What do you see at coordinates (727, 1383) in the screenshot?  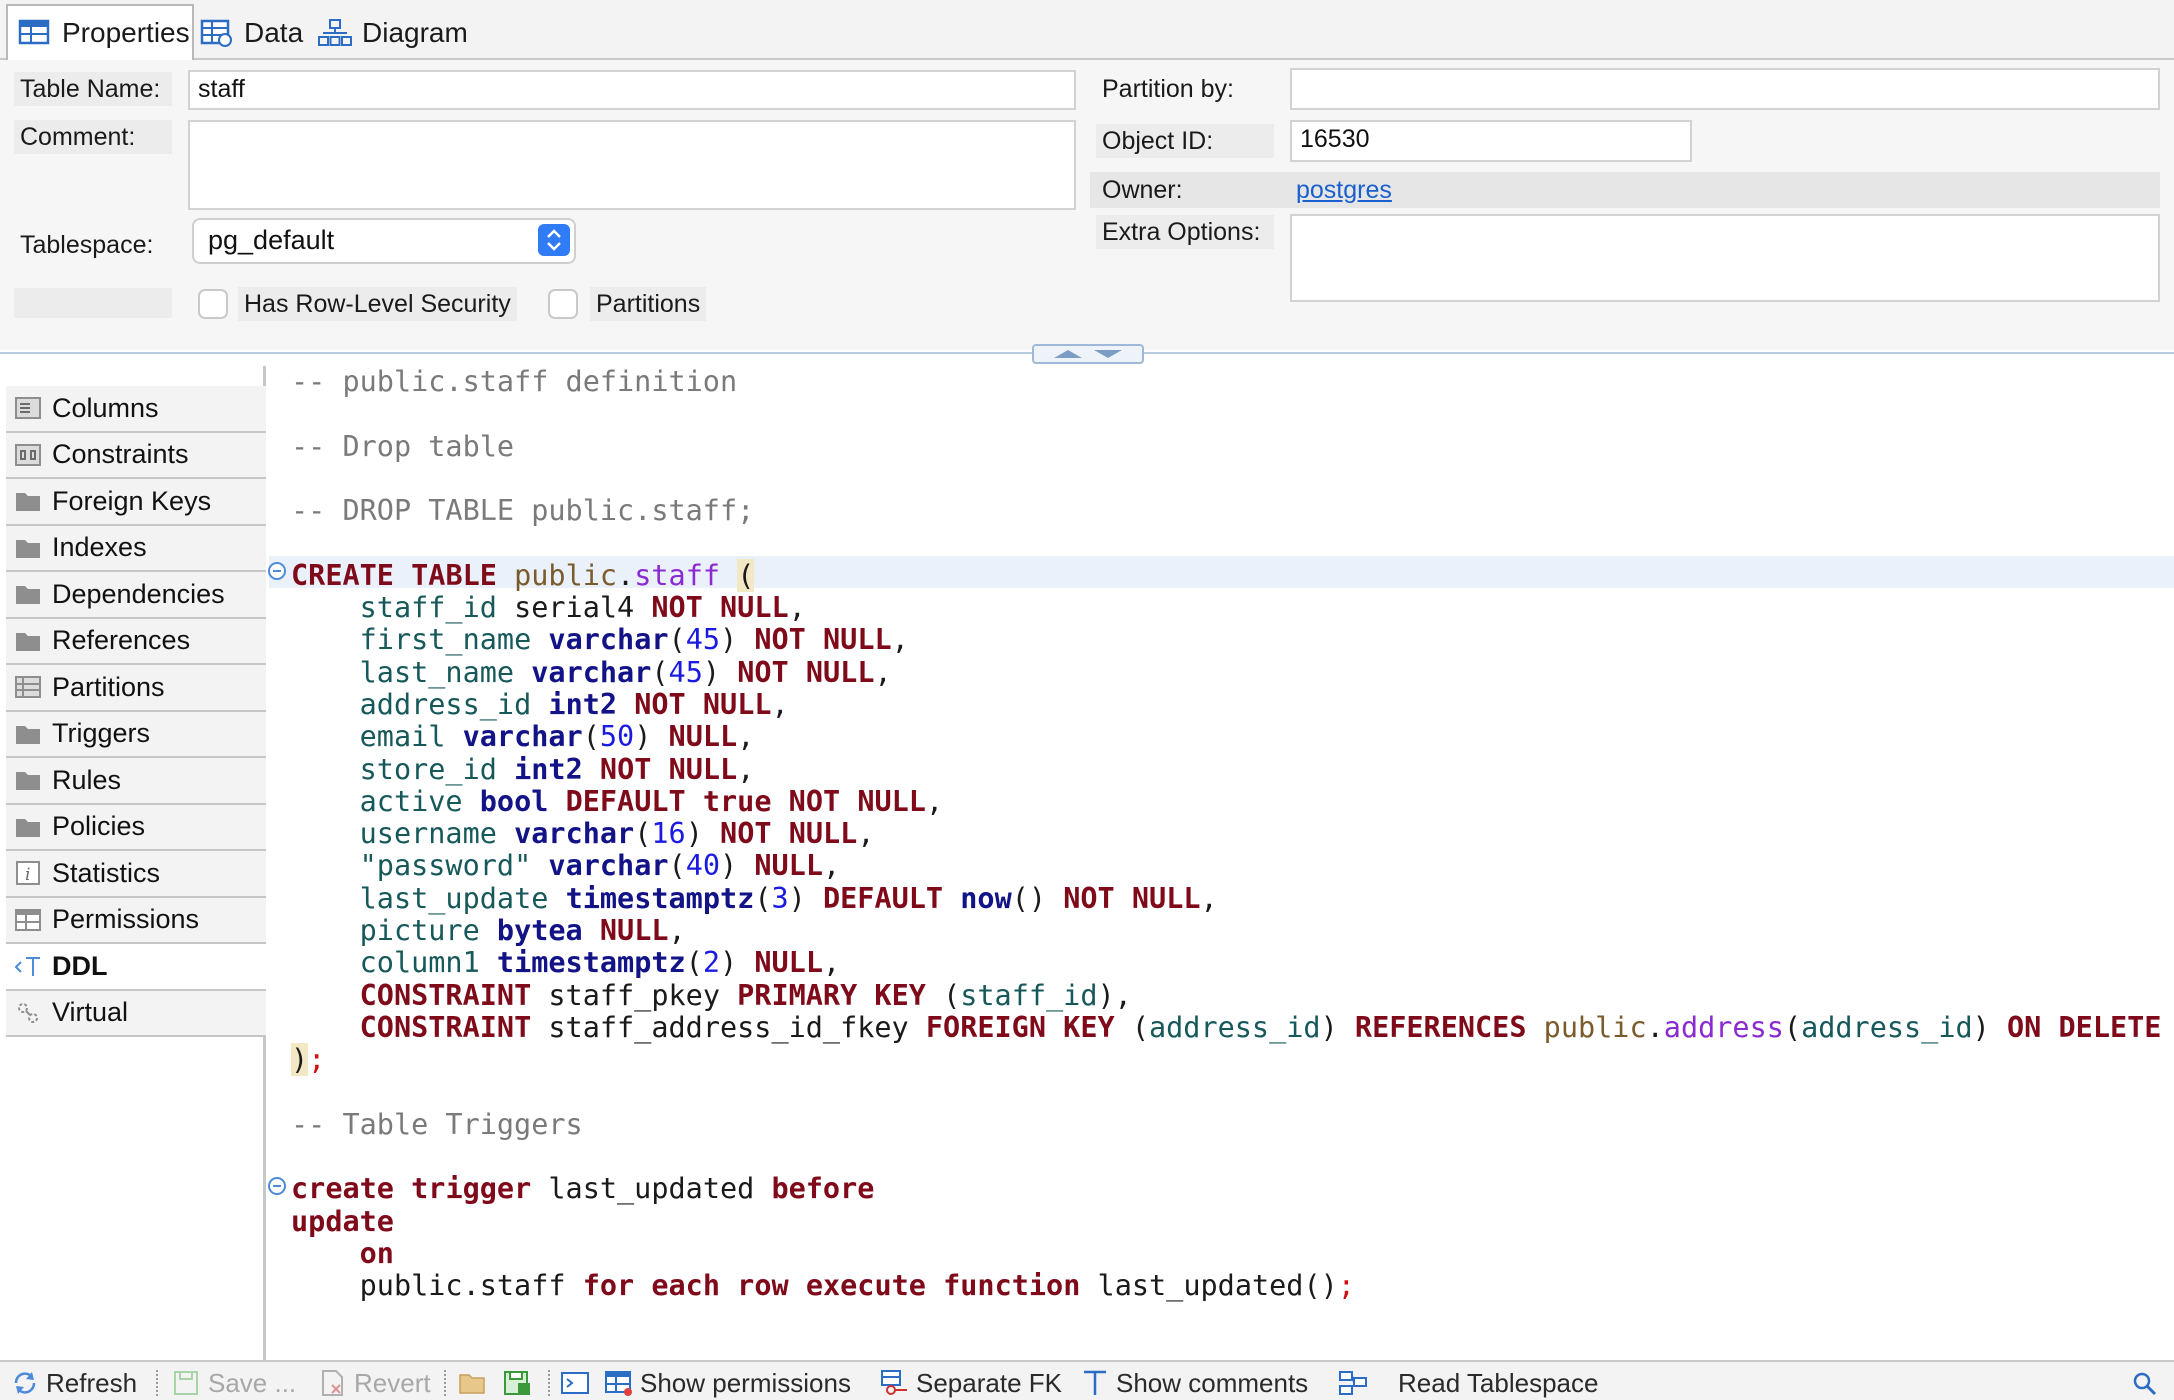 I see `show-permissions-toggle: Show permissions` at bounding box center [727, 1383].